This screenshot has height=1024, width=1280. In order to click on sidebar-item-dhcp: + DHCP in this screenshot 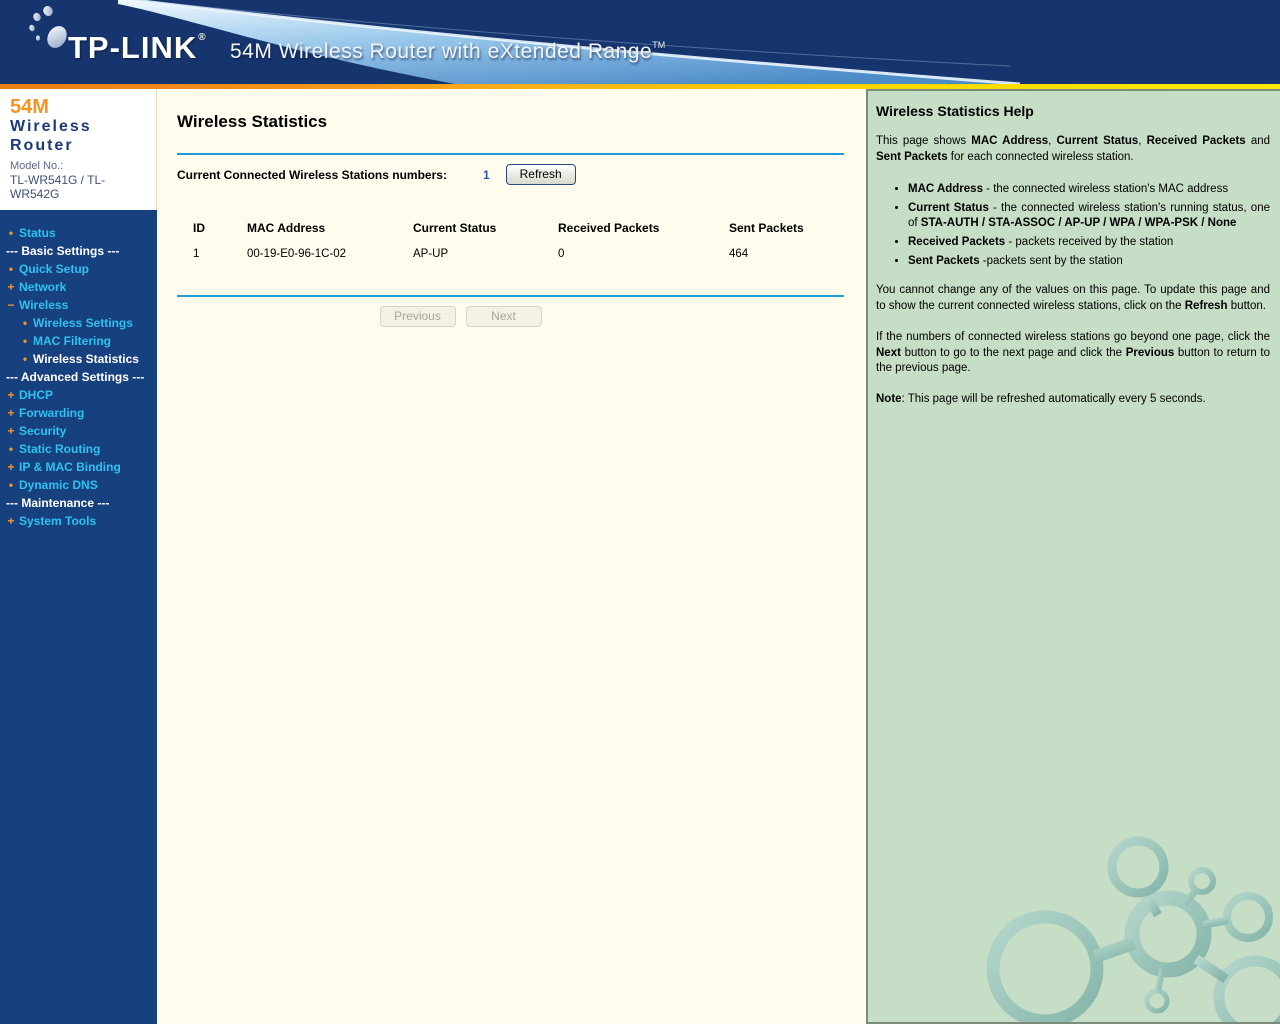, I will do `click(80, 395)`.